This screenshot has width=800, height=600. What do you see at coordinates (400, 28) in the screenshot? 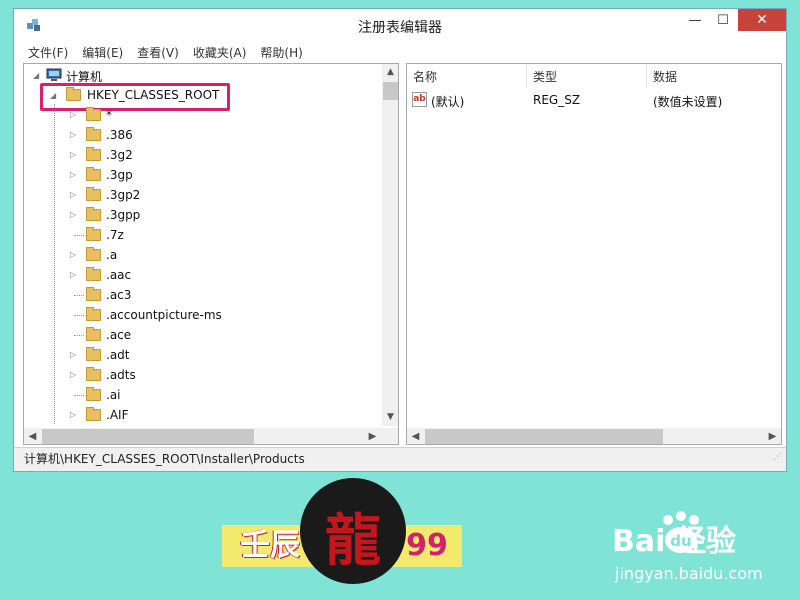
I see `window-title: 注册表编辑器` at bounding box center [400, 28].